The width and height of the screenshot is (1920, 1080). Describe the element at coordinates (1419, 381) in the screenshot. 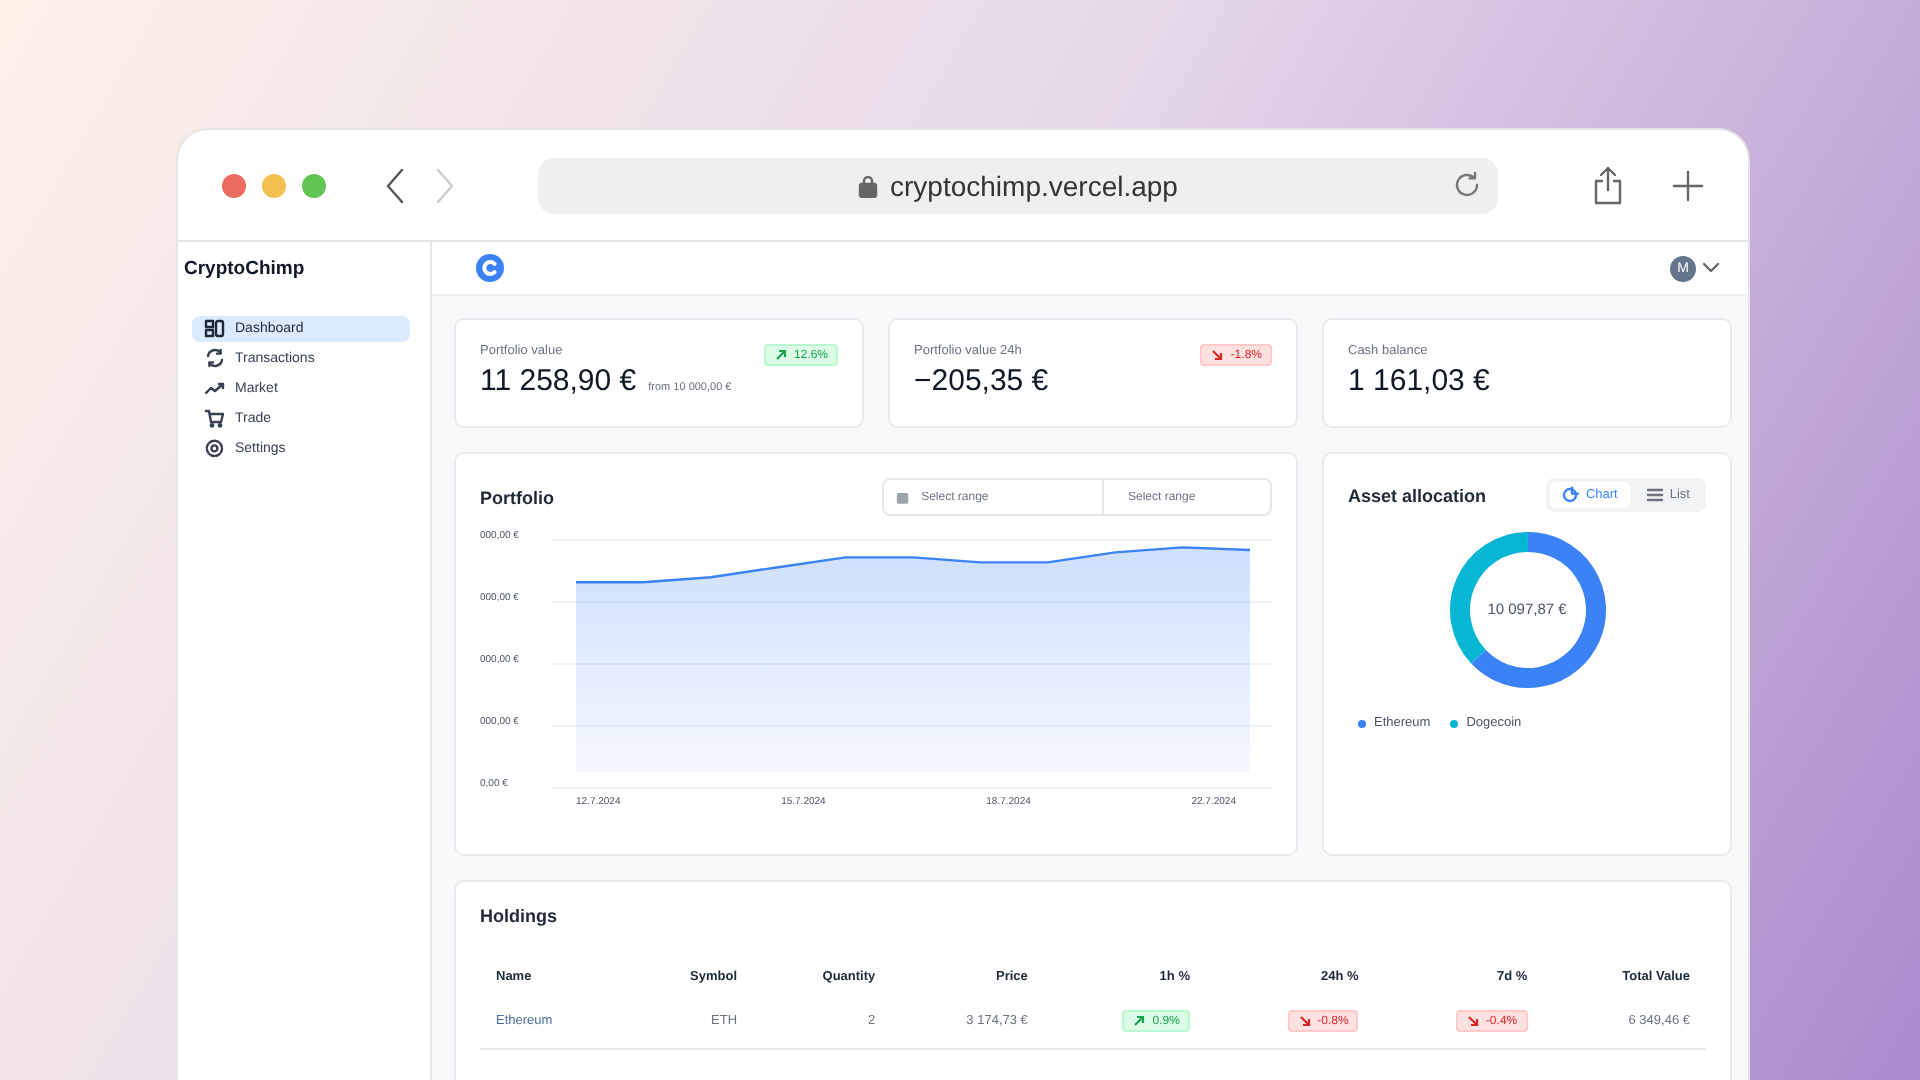

I see `stat-value: 1 161,03 €` at that location.